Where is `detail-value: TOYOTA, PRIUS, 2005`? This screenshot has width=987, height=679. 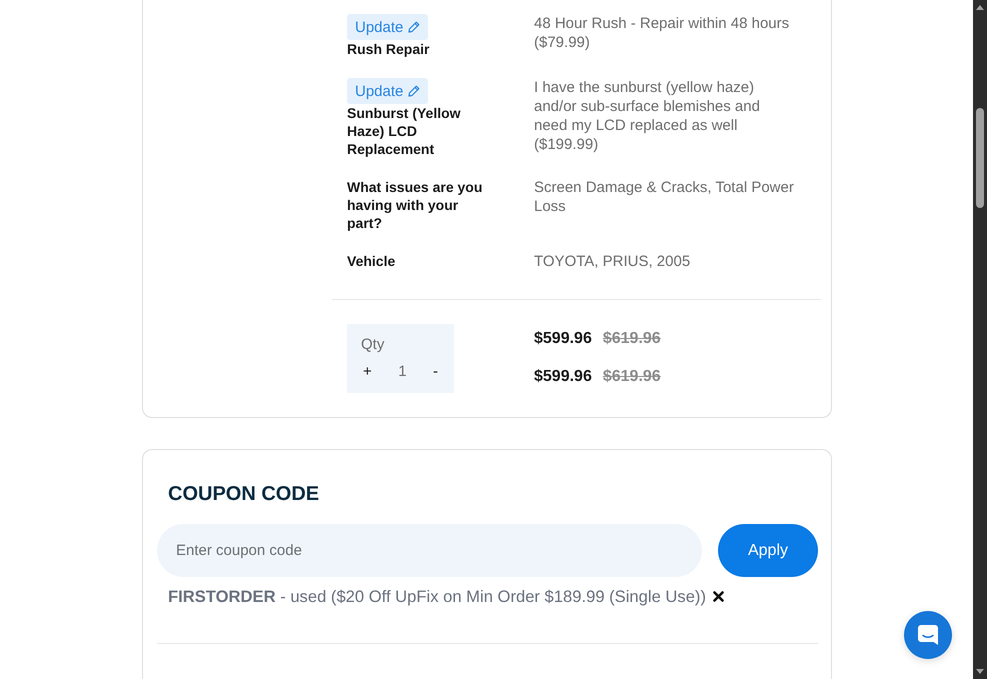
detail-value: TOYOTA, PRIUS, 2005 is located at coordinates (613, 261).